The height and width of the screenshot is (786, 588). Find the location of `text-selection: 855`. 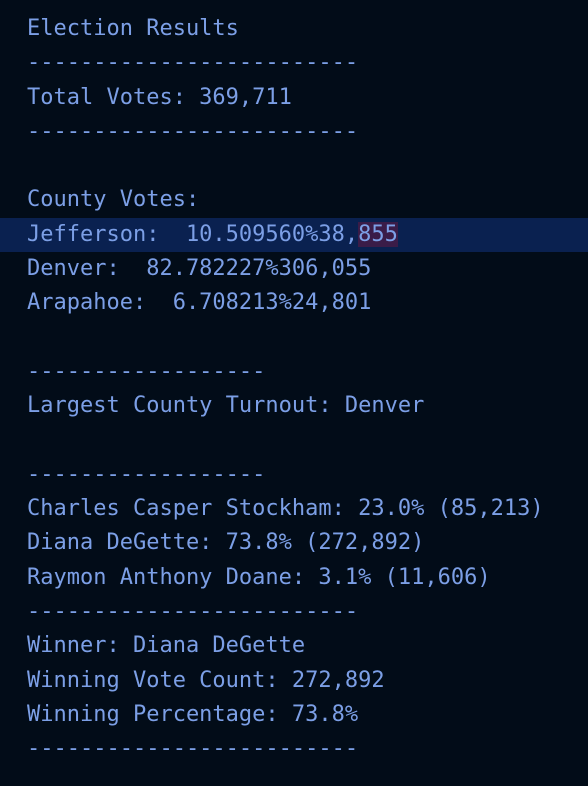

text-selection: 855 is located at coordinates (378, 234).